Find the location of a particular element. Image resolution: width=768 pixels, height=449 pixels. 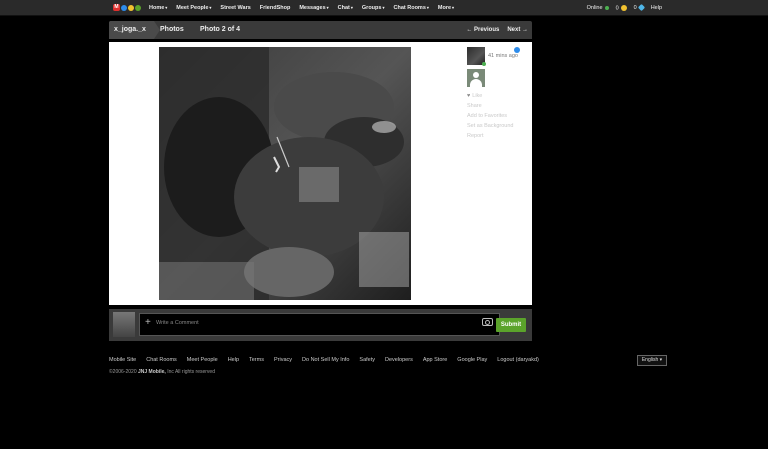

copyright-rights: Inc All rights reserved is located at coordinates (191, 372).